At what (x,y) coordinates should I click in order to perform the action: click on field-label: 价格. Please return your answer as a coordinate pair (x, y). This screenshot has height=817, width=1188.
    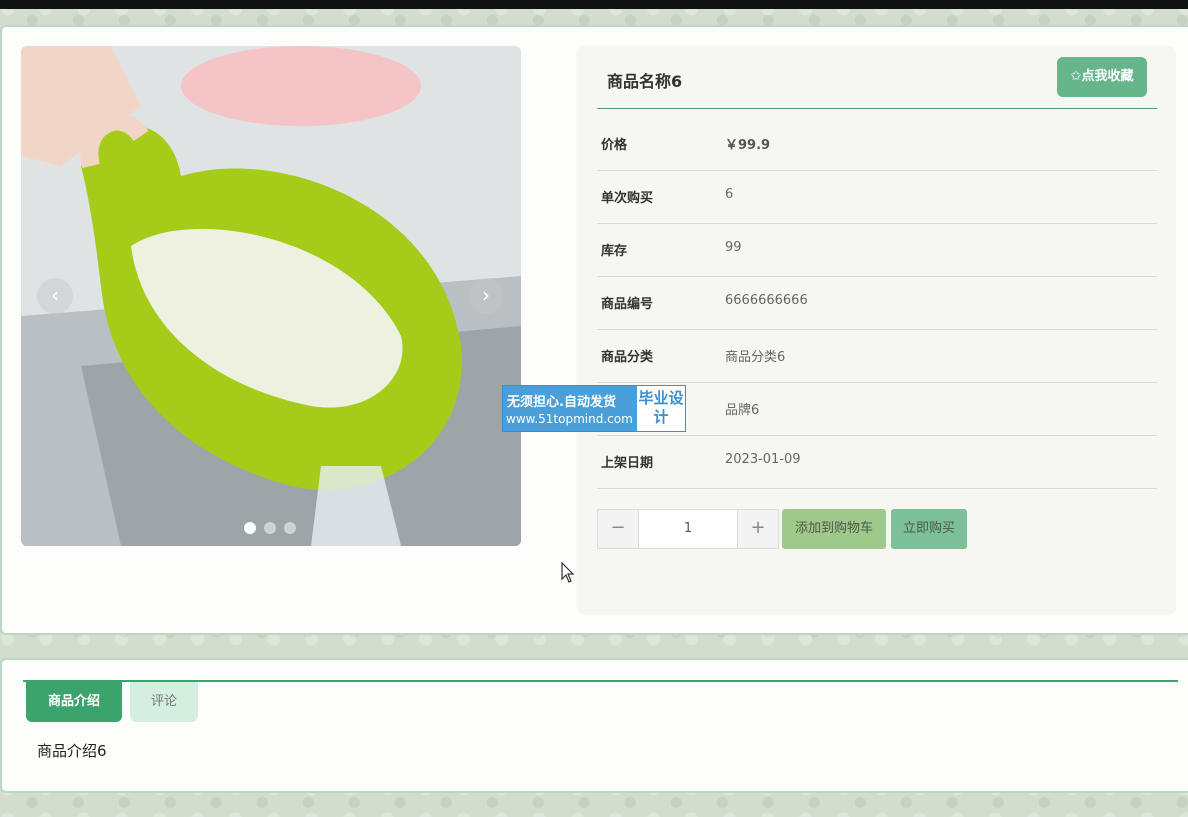
    Looking at the image, I should click on (614, 145).